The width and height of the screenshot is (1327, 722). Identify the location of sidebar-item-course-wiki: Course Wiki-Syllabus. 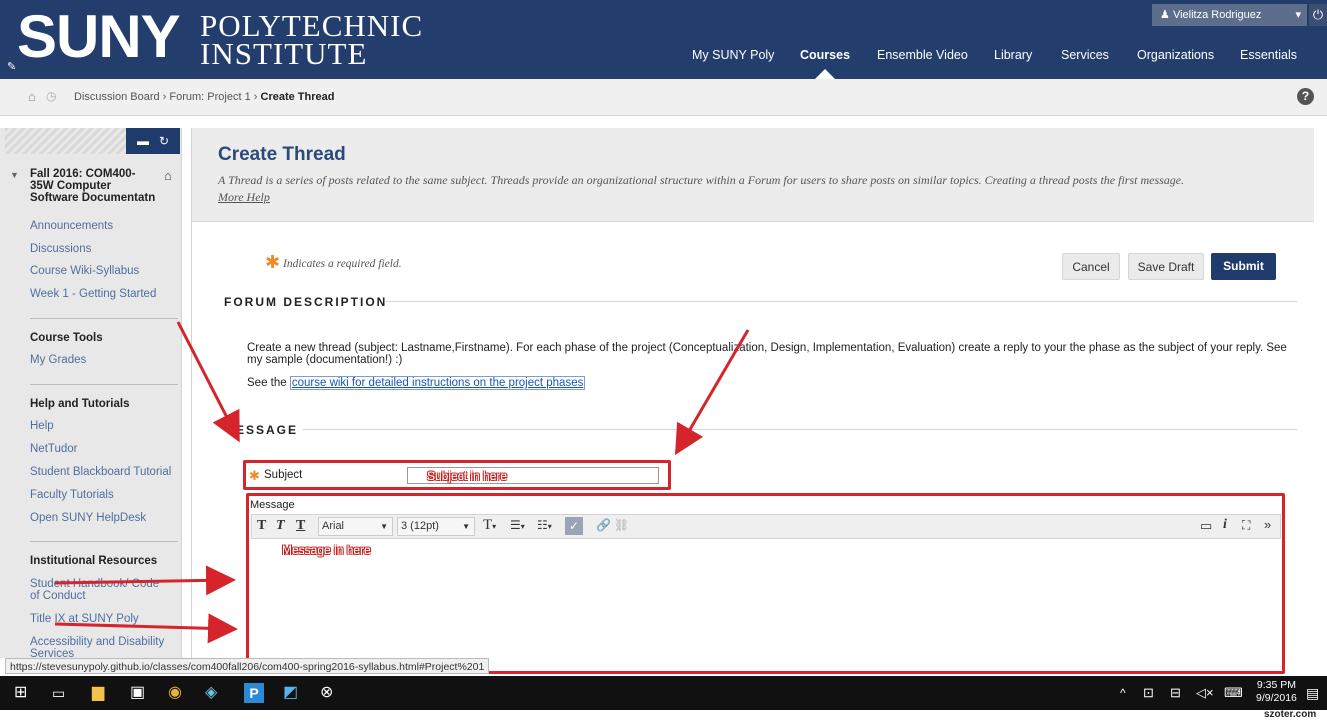
(84, 271).